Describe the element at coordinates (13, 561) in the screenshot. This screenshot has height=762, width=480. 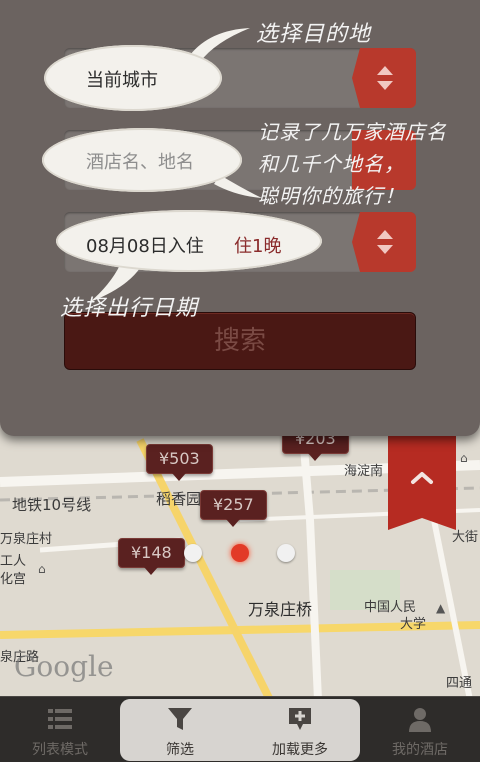
I see `map-label-gongren: 工人` at that location.